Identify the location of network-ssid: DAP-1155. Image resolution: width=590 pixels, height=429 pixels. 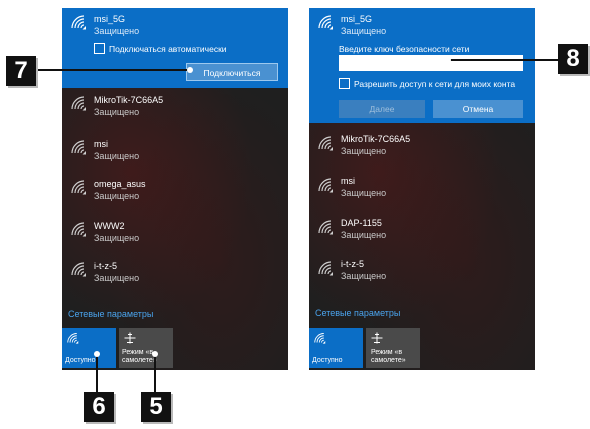
(361, 223).